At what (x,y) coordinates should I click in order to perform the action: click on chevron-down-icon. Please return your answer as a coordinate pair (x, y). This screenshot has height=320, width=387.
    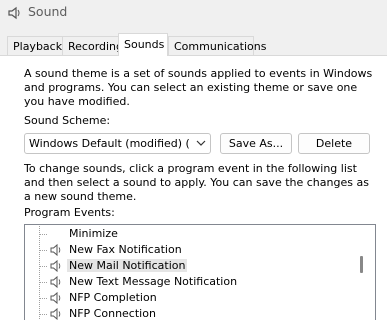
    Looking at the image, I should click on (201, 143).